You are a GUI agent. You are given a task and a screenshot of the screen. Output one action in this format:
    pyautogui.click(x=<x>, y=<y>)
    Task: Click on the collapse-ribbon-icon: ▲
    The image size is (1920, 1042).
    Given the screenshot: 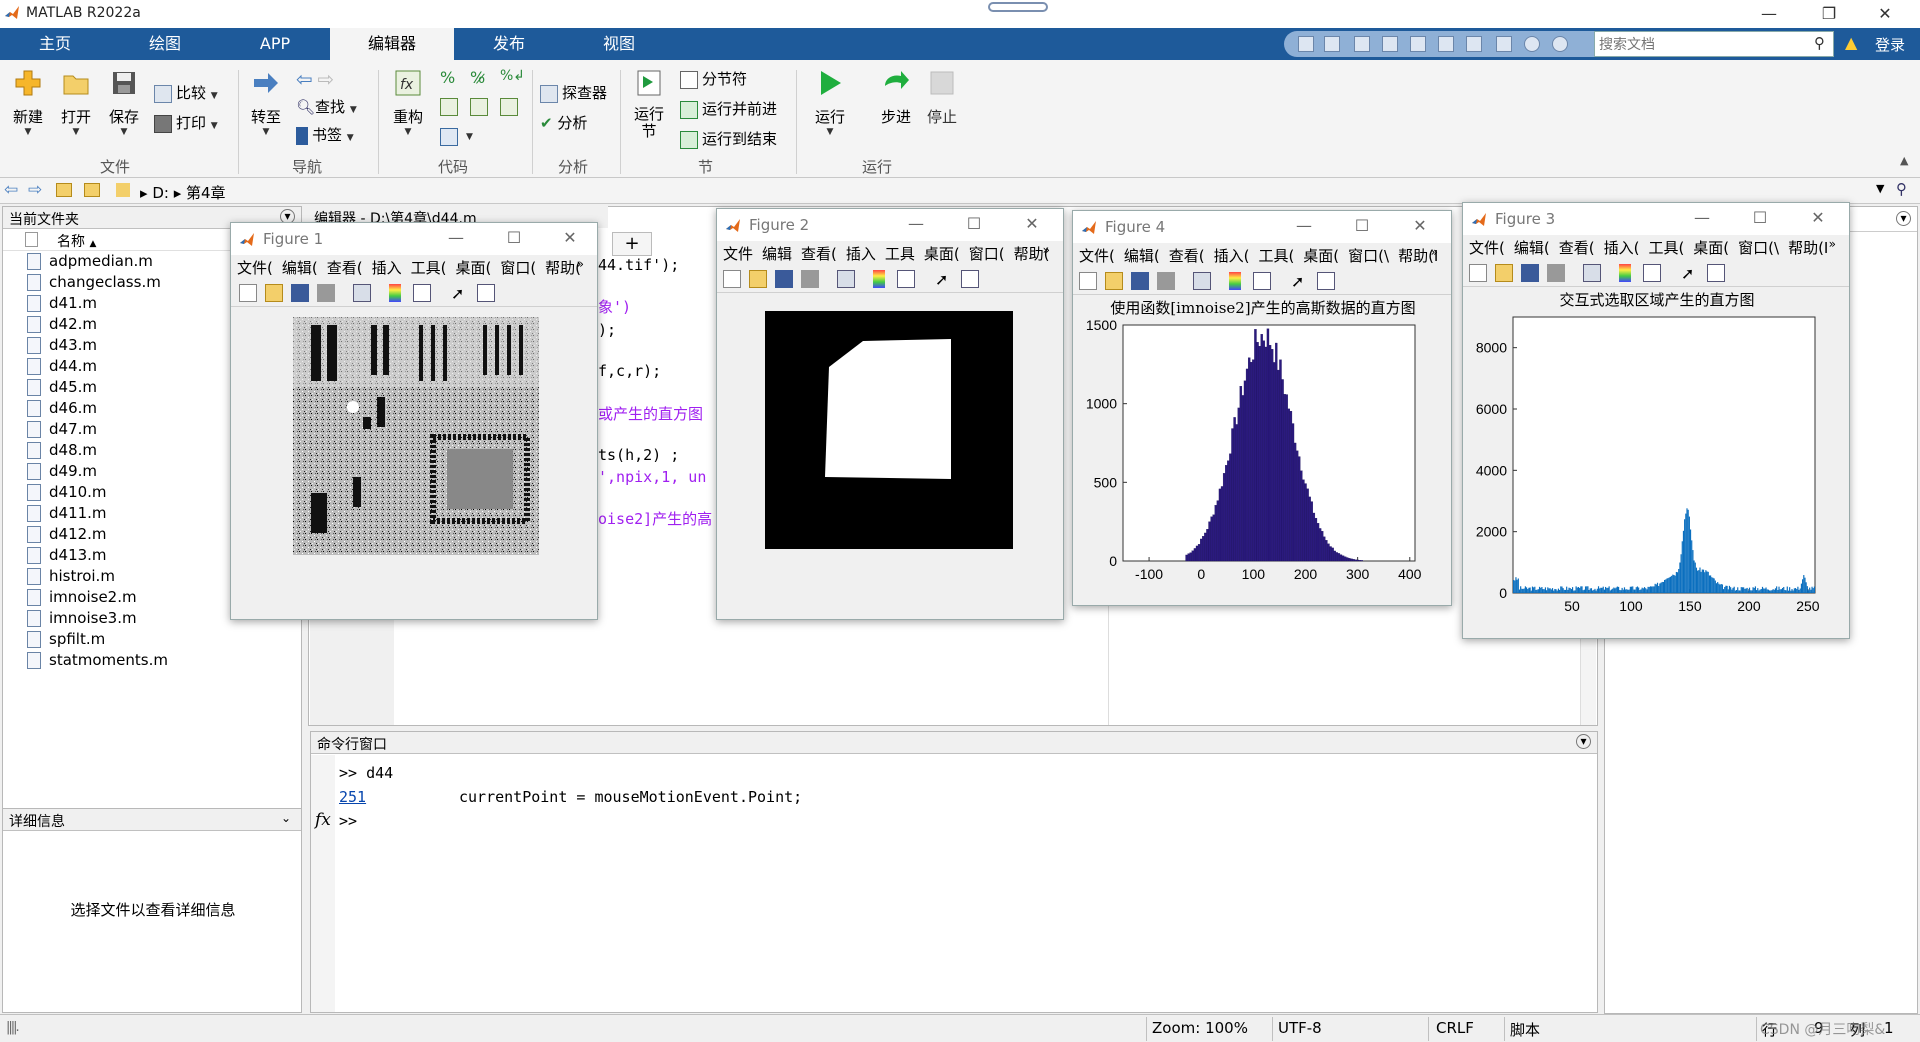 What is the action you would take?
    pyautogui.click(x=1904, y=160)
    